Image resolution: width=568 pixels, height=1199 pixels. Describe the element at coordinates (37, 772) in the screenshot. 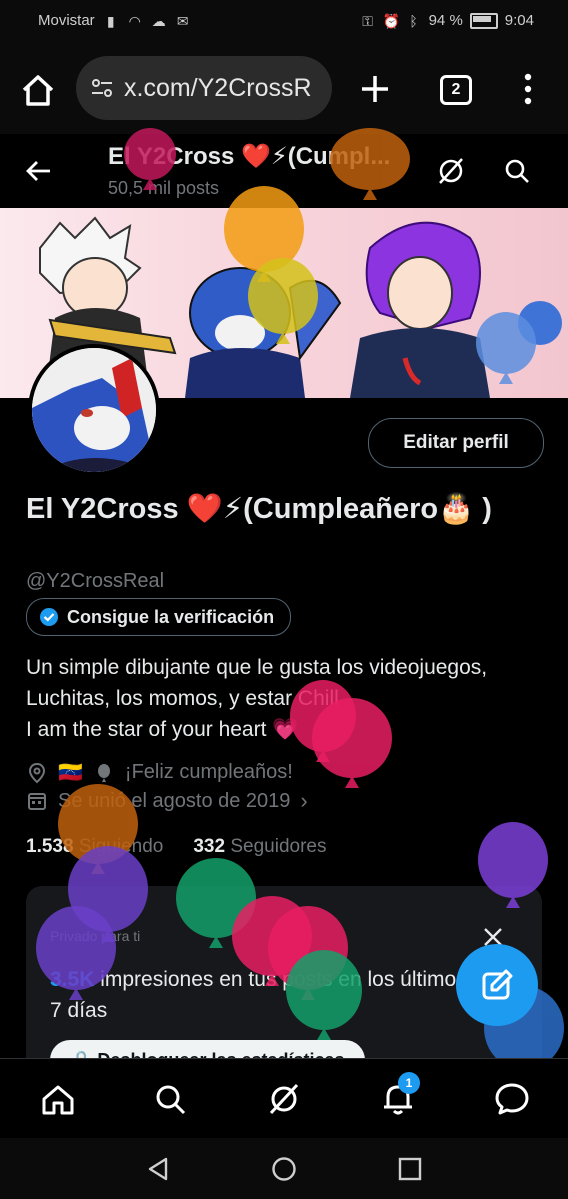

I see `location-icon` at that location.